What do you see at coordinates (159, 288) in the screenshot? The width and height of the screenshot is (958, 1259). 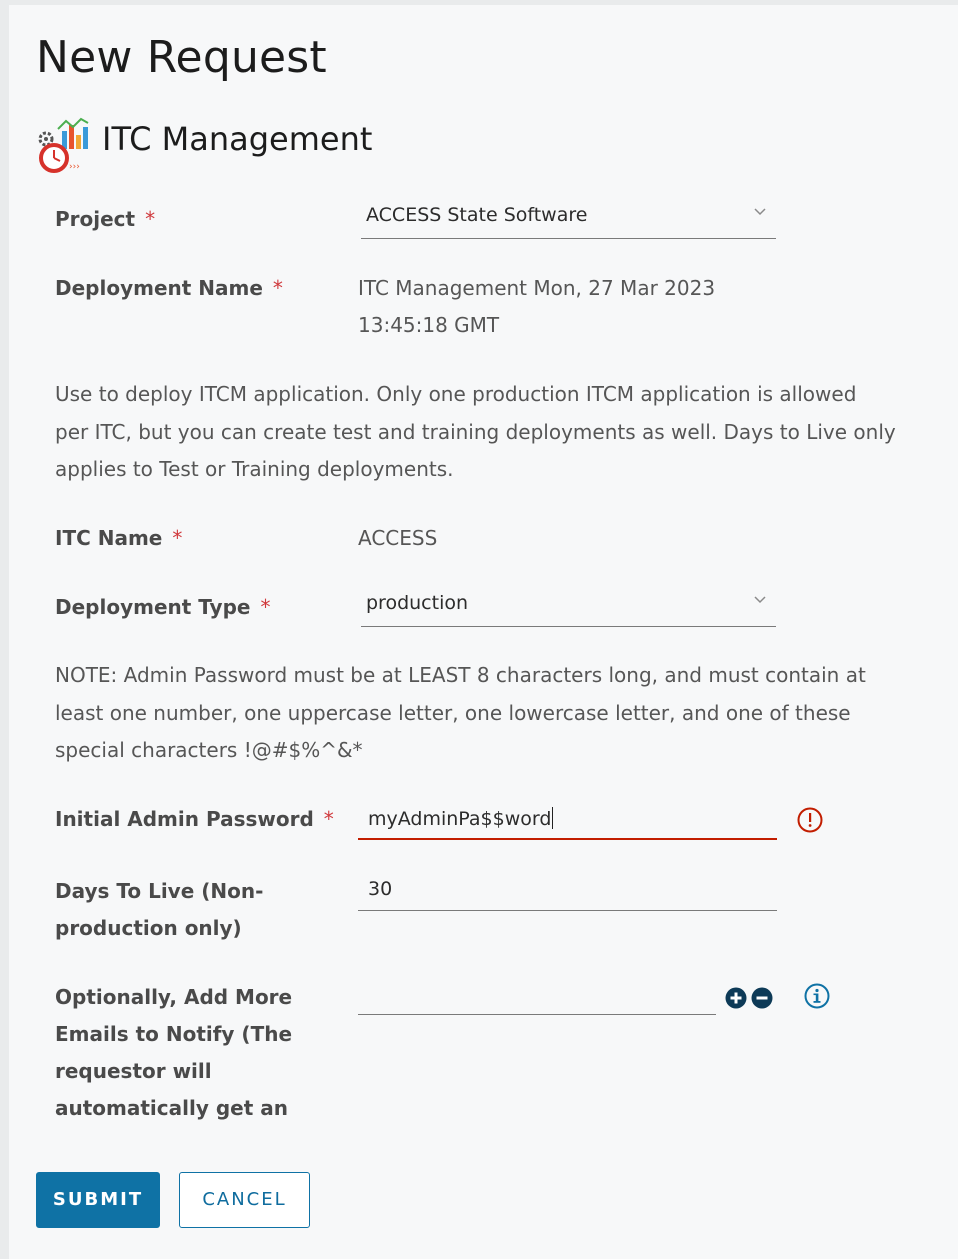 I see `deployment-name-label-text: Deployment Name` at bounding box center [159, 288].